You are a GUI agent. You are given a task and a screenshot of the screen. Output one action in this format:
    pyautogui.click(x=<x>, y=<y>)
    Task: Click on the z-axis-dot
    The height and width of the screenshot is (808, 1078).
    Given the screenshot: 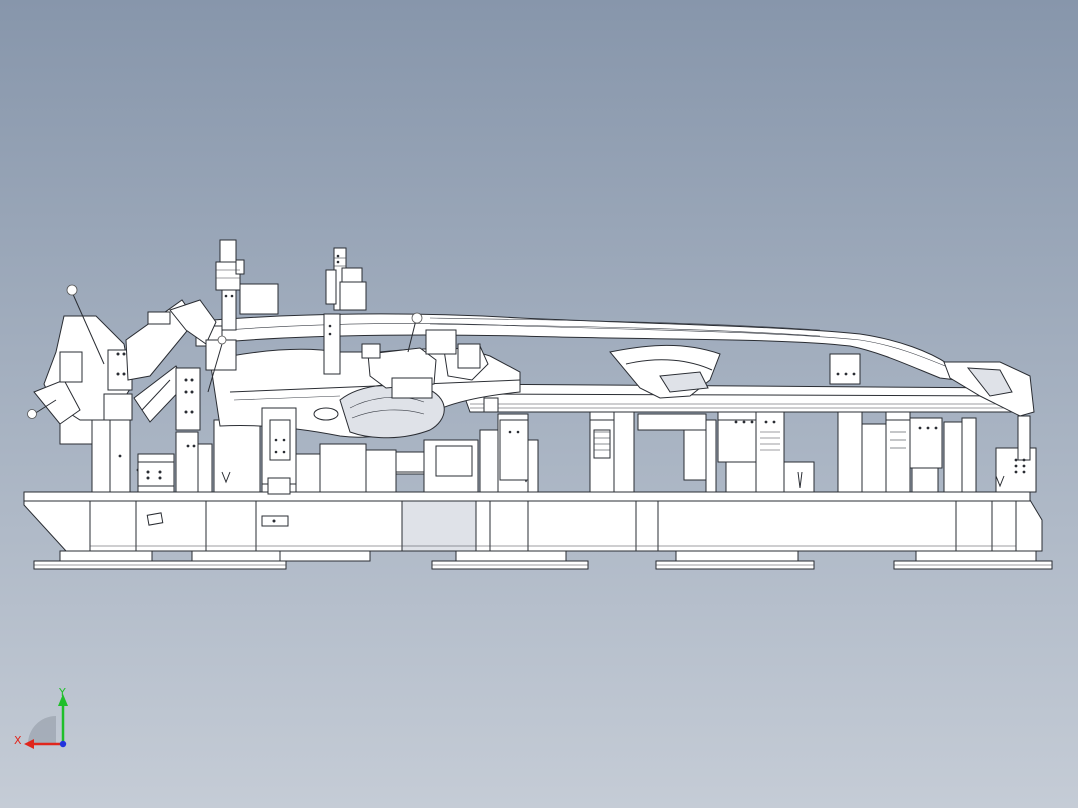 What is the action you would take?
    pyautogui.click(x=63, y=744)
    